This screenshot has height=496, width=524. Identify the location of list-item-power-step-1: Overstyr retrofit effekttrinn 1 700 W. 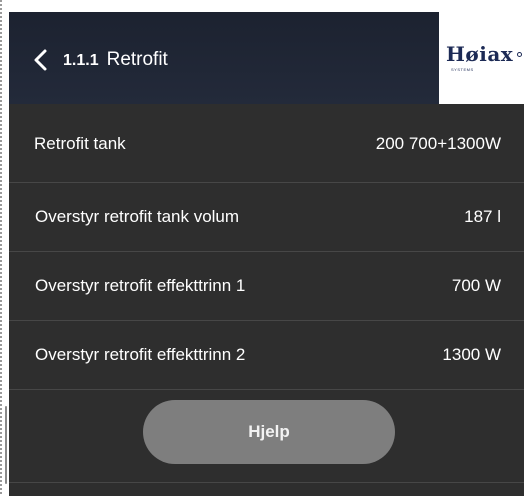
(266, 286).